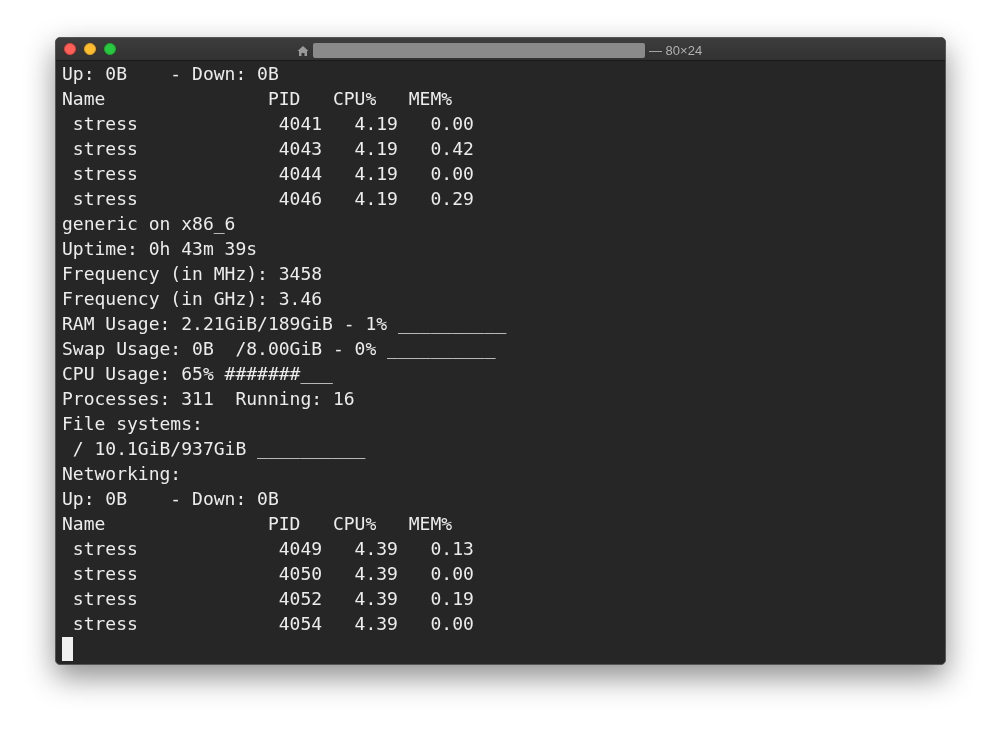 The image size is (1002, 739). Describe the element at coordinates (192, 273) in the screenshot. I see `terminal-line: Frequency (in MHz): 3458` at that location.